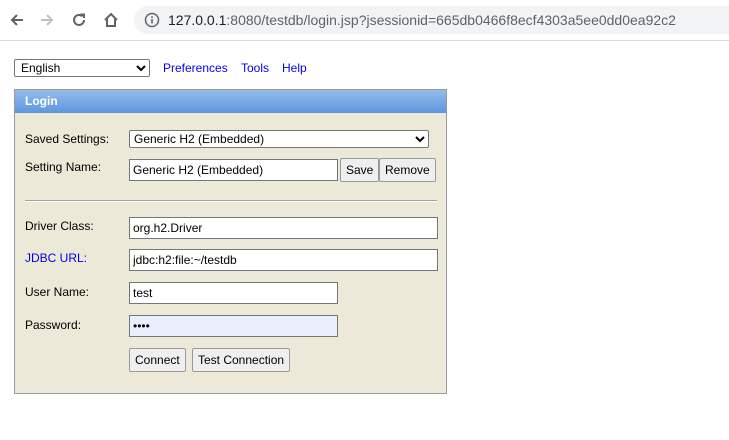 This screenshot has width=729, height=440. Describe the element at coordinates (197, 20) in the screenshot. I see `url-host: 127.0.0.1` at that location.